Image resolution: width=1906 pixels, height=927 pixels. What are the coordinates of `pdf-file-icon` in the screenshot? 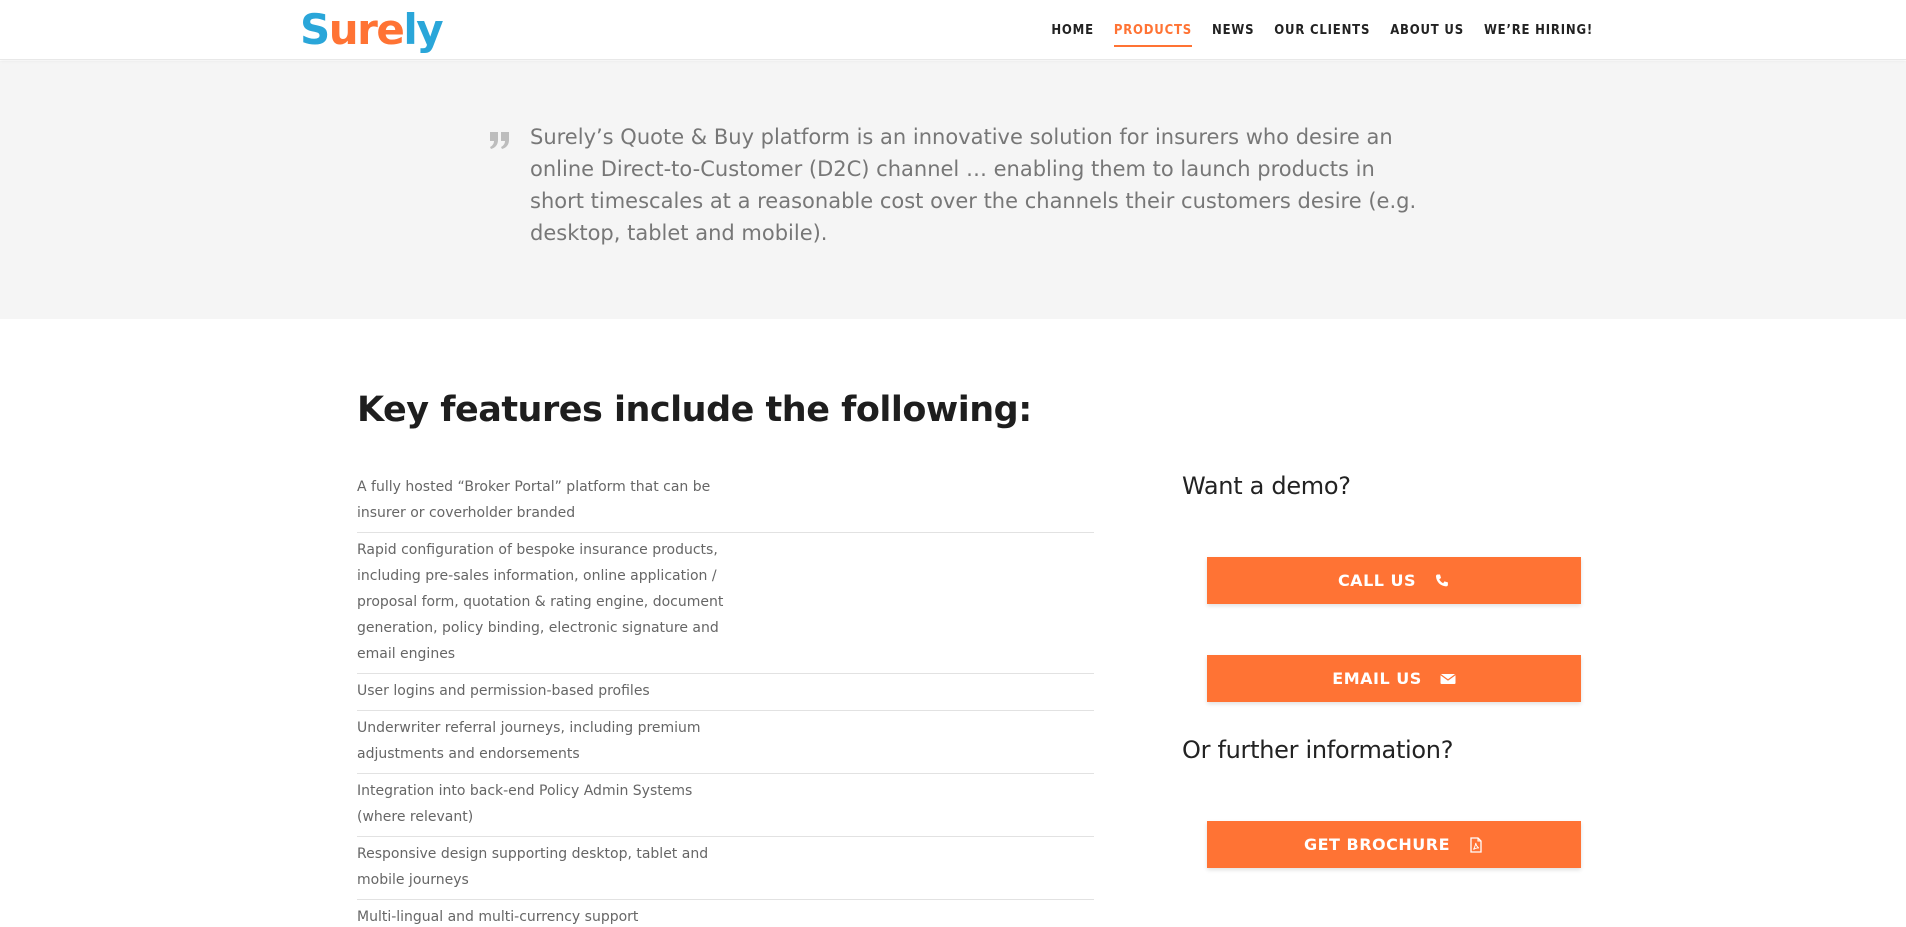 It's located at (1476, 844).